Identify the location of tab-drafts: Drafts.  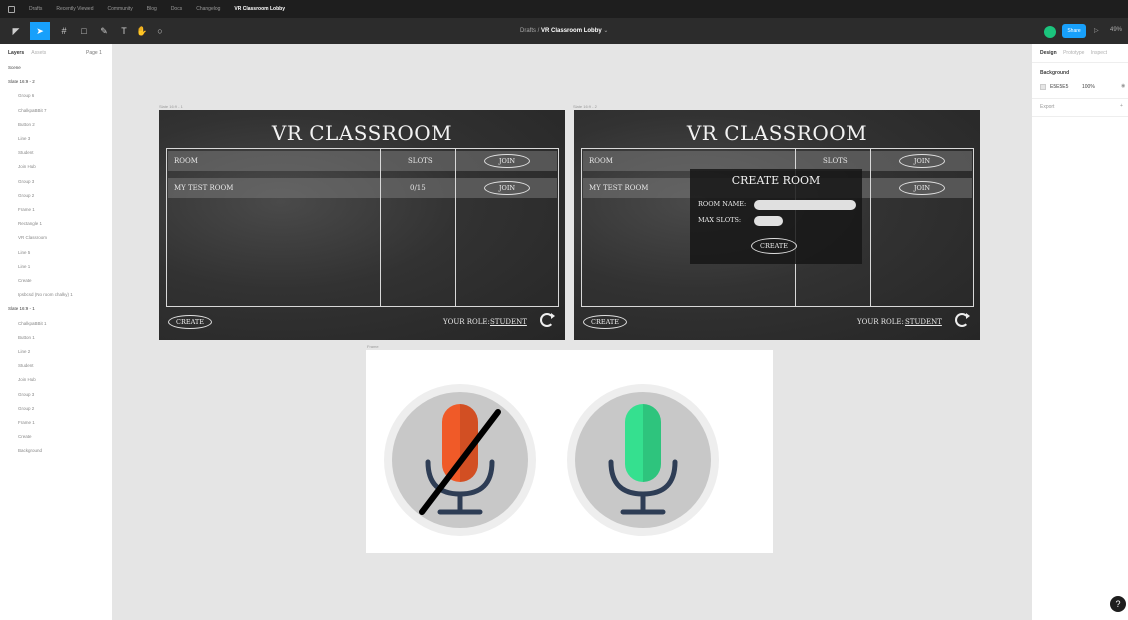
(35, 9).